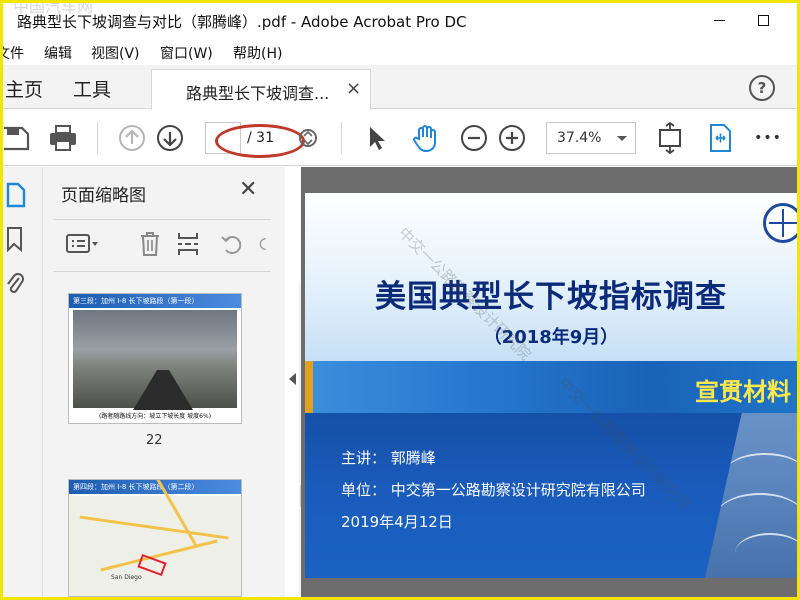 This screenshot has width=800, height=600. I want to click on save-button, so click(17, 138).